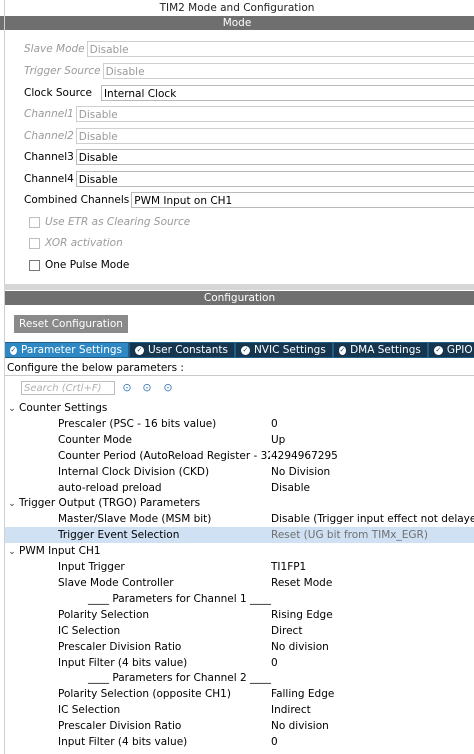 This screenshot has width=474, height=754. I want to click on combined-channels-label: Combined Channels, so click(77, 200).